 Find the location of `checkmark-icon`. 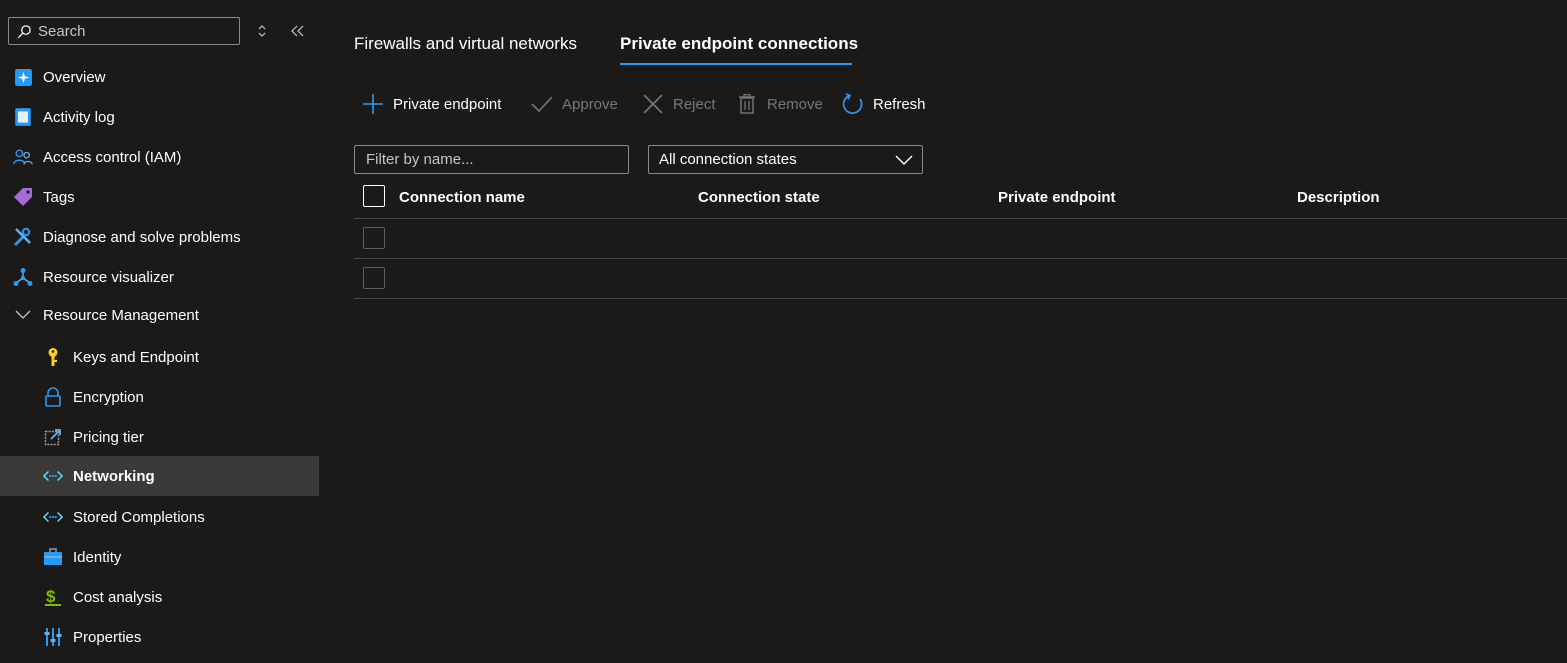

checkmark-icon is located at coordinates (542, 104).